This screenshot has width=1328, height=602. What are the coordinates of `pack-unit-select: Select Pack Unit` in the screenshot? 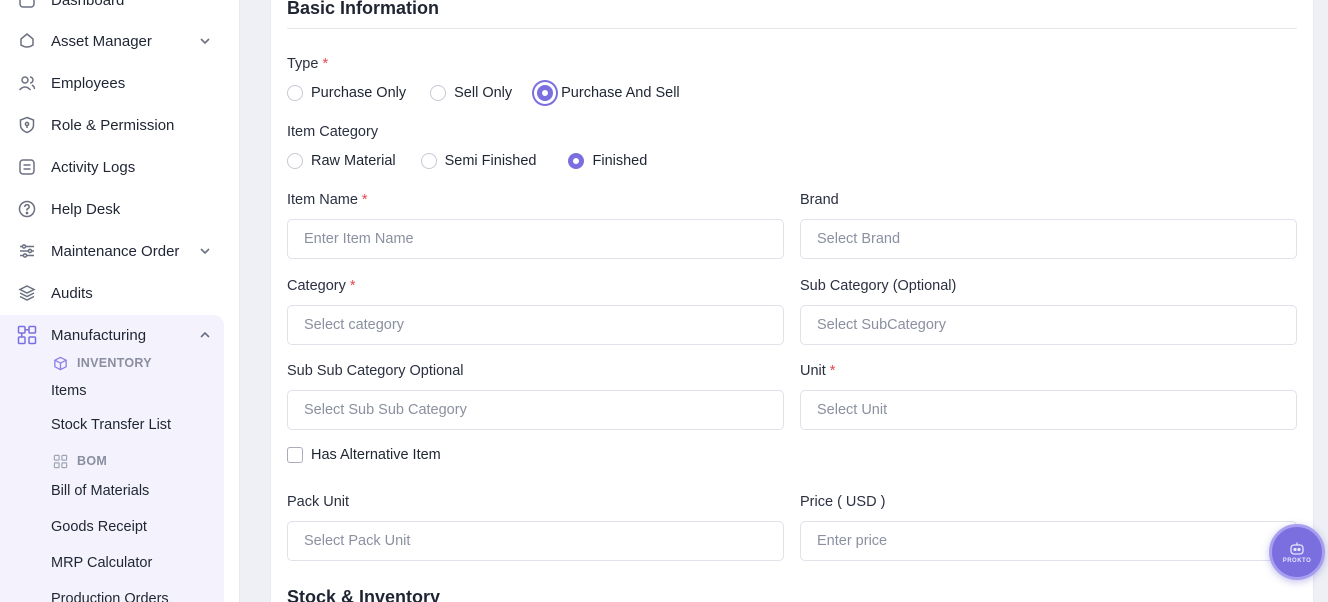 It's located at (535, 541).